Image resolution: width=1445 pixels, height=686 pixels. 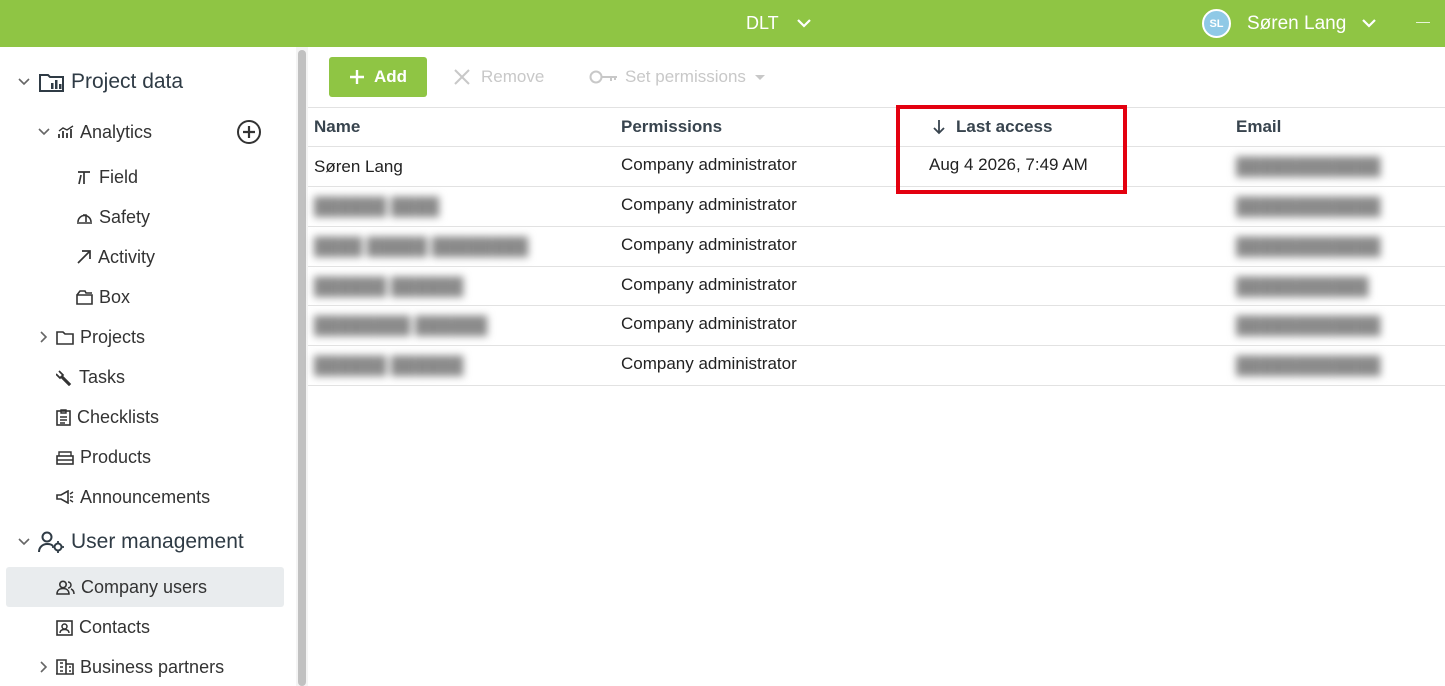 What do you see at coordinates (115, 296) in the screenshot?
I see `sidebar-item-label: Box` at bounding box center [115, 296].